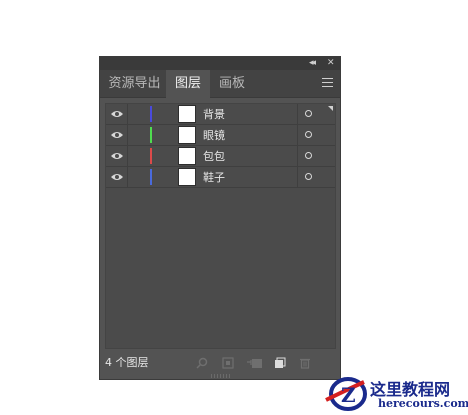  Describe the element at coordinates (280, 363) in the screenshot. I see `new-layer-icon` at that location.